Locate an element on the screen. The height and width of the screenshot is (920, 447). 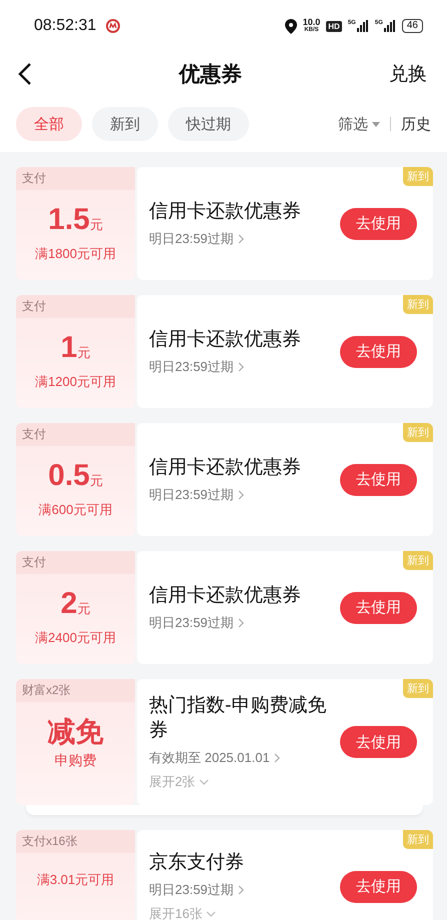
expand-link: 展开2张 is located at coordinates (172, 782).